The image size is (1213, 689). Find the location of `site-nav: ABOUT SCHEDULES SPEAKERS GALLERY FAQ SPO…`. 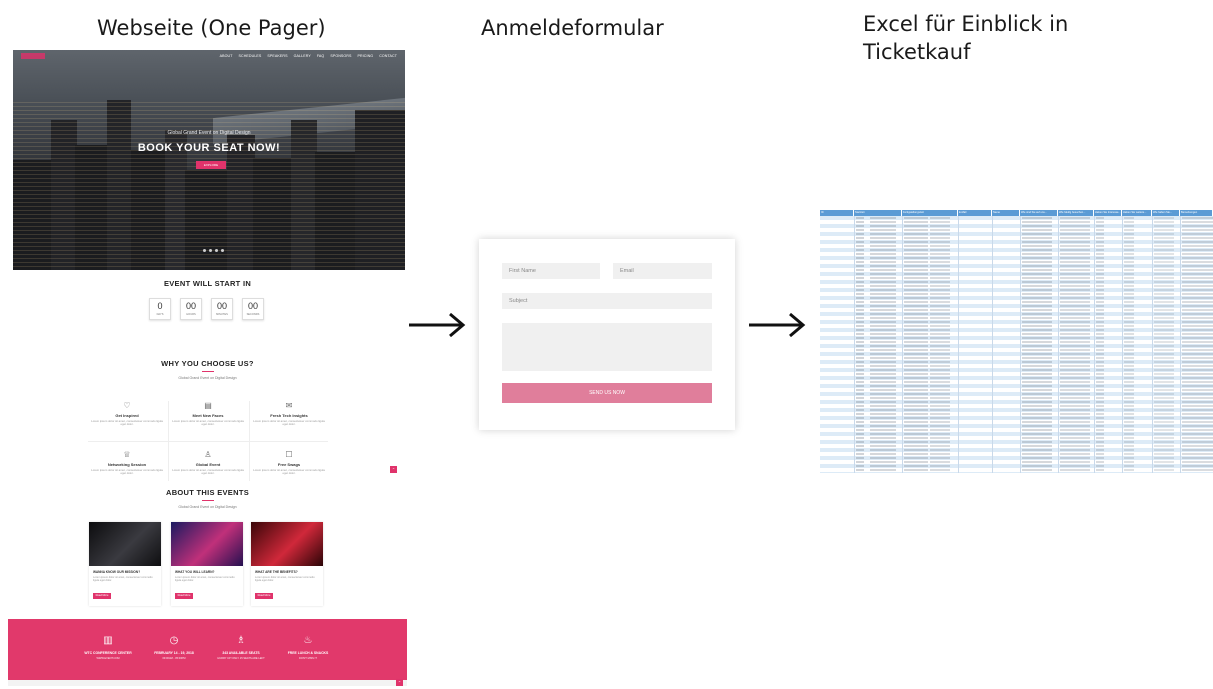

site-nav: ABOUT SCHEDULES SPEAKERS GALLERY FAQ SPO… is located at coordinates (308, 56).